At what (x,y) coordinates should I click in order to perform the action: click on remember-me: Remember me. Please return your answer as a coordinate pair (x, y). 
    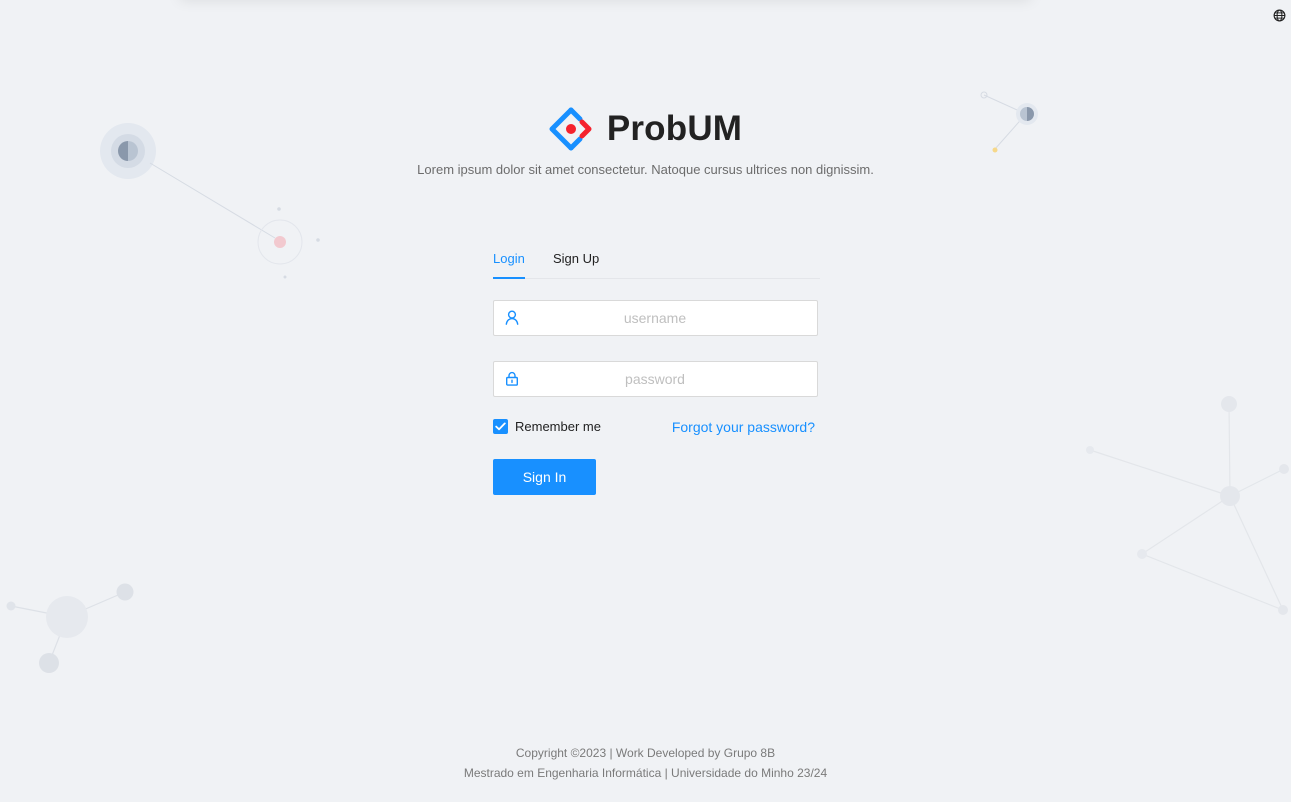
    Looking at the image, I should click on (547, 426).